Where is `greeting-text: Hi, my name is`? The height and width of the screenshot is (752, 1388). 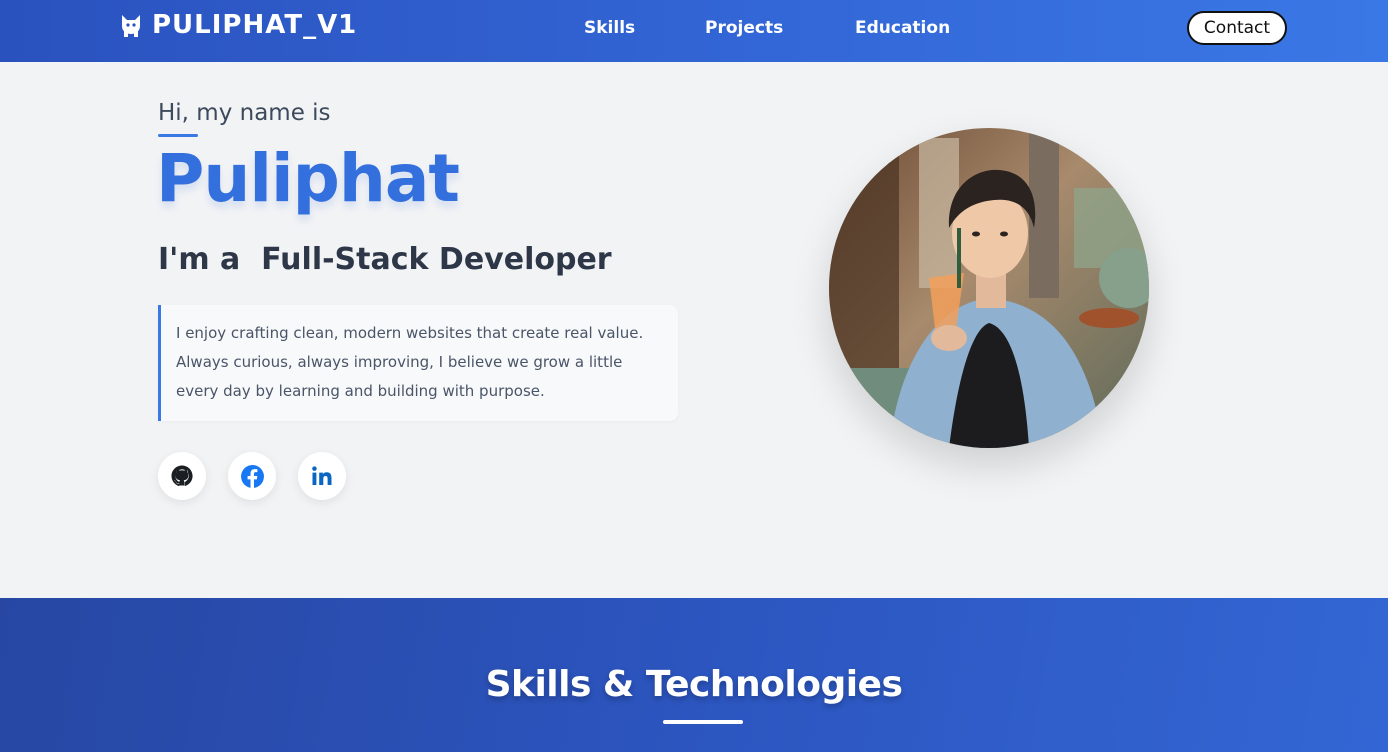
greeting-text: Hi, my name is is located at coordinates (244, 113).